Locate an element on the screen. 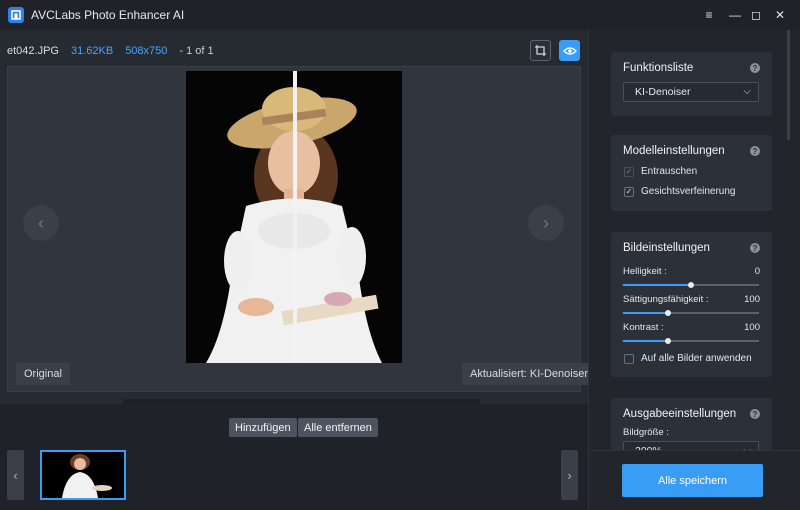 The height and width of the screenshot is (510, 800). app-title: AVCLabs Photo Enhancer AI is located at coordinates (108, 15).